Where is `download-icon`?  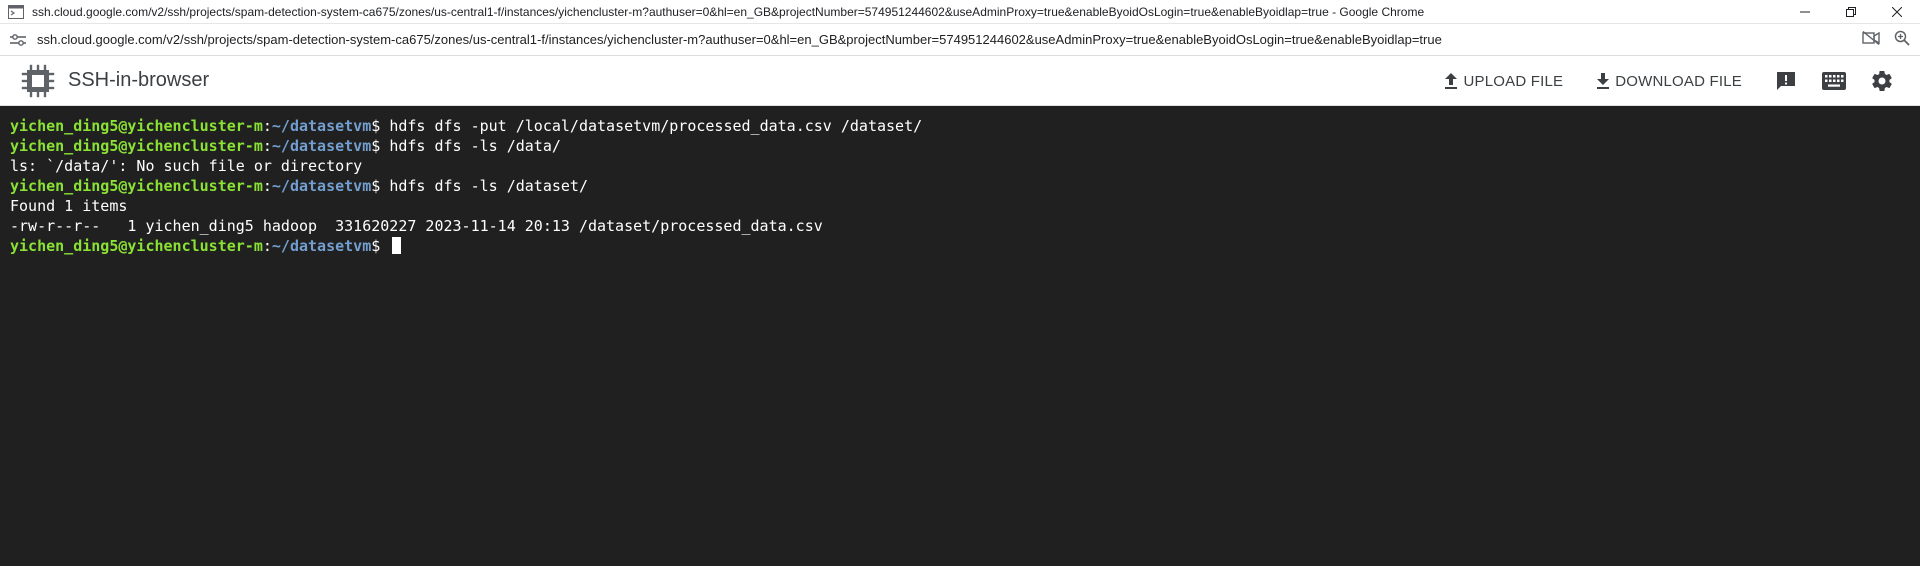 download-icon is located at coordinates (1603, 81).